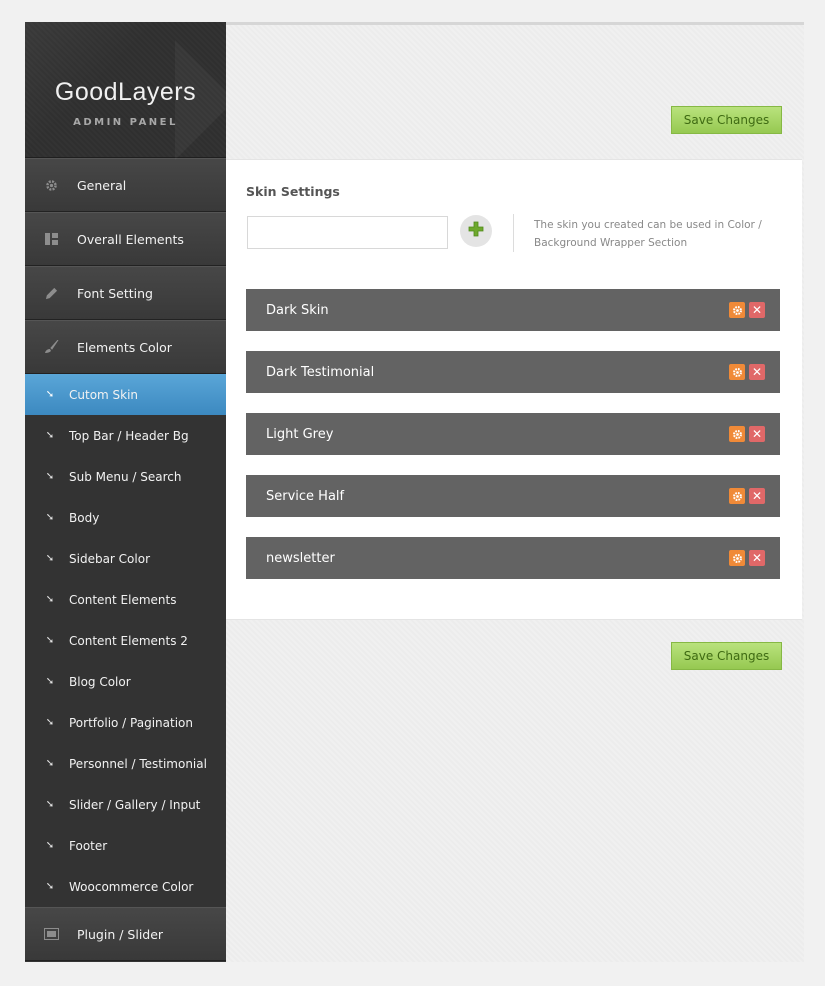 The width and height of the screenshot is (825, 986). What do you see at coordinates (513, 233) in the screenshot?
I see `divider` at bounding box center [513, 233].